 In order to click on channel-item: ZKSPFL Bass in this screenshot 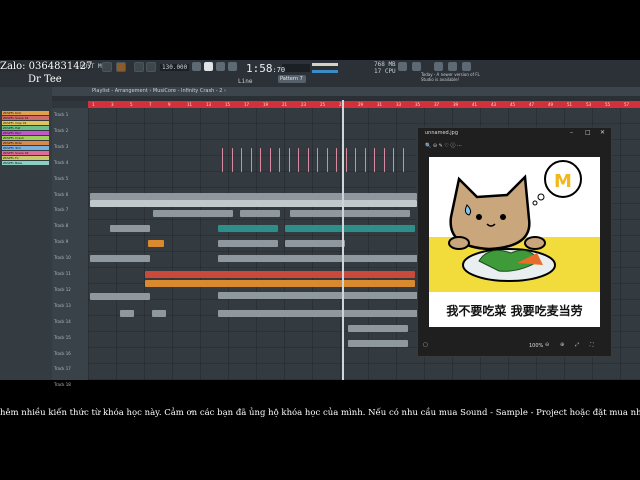, I will do `click(25, 163)`.